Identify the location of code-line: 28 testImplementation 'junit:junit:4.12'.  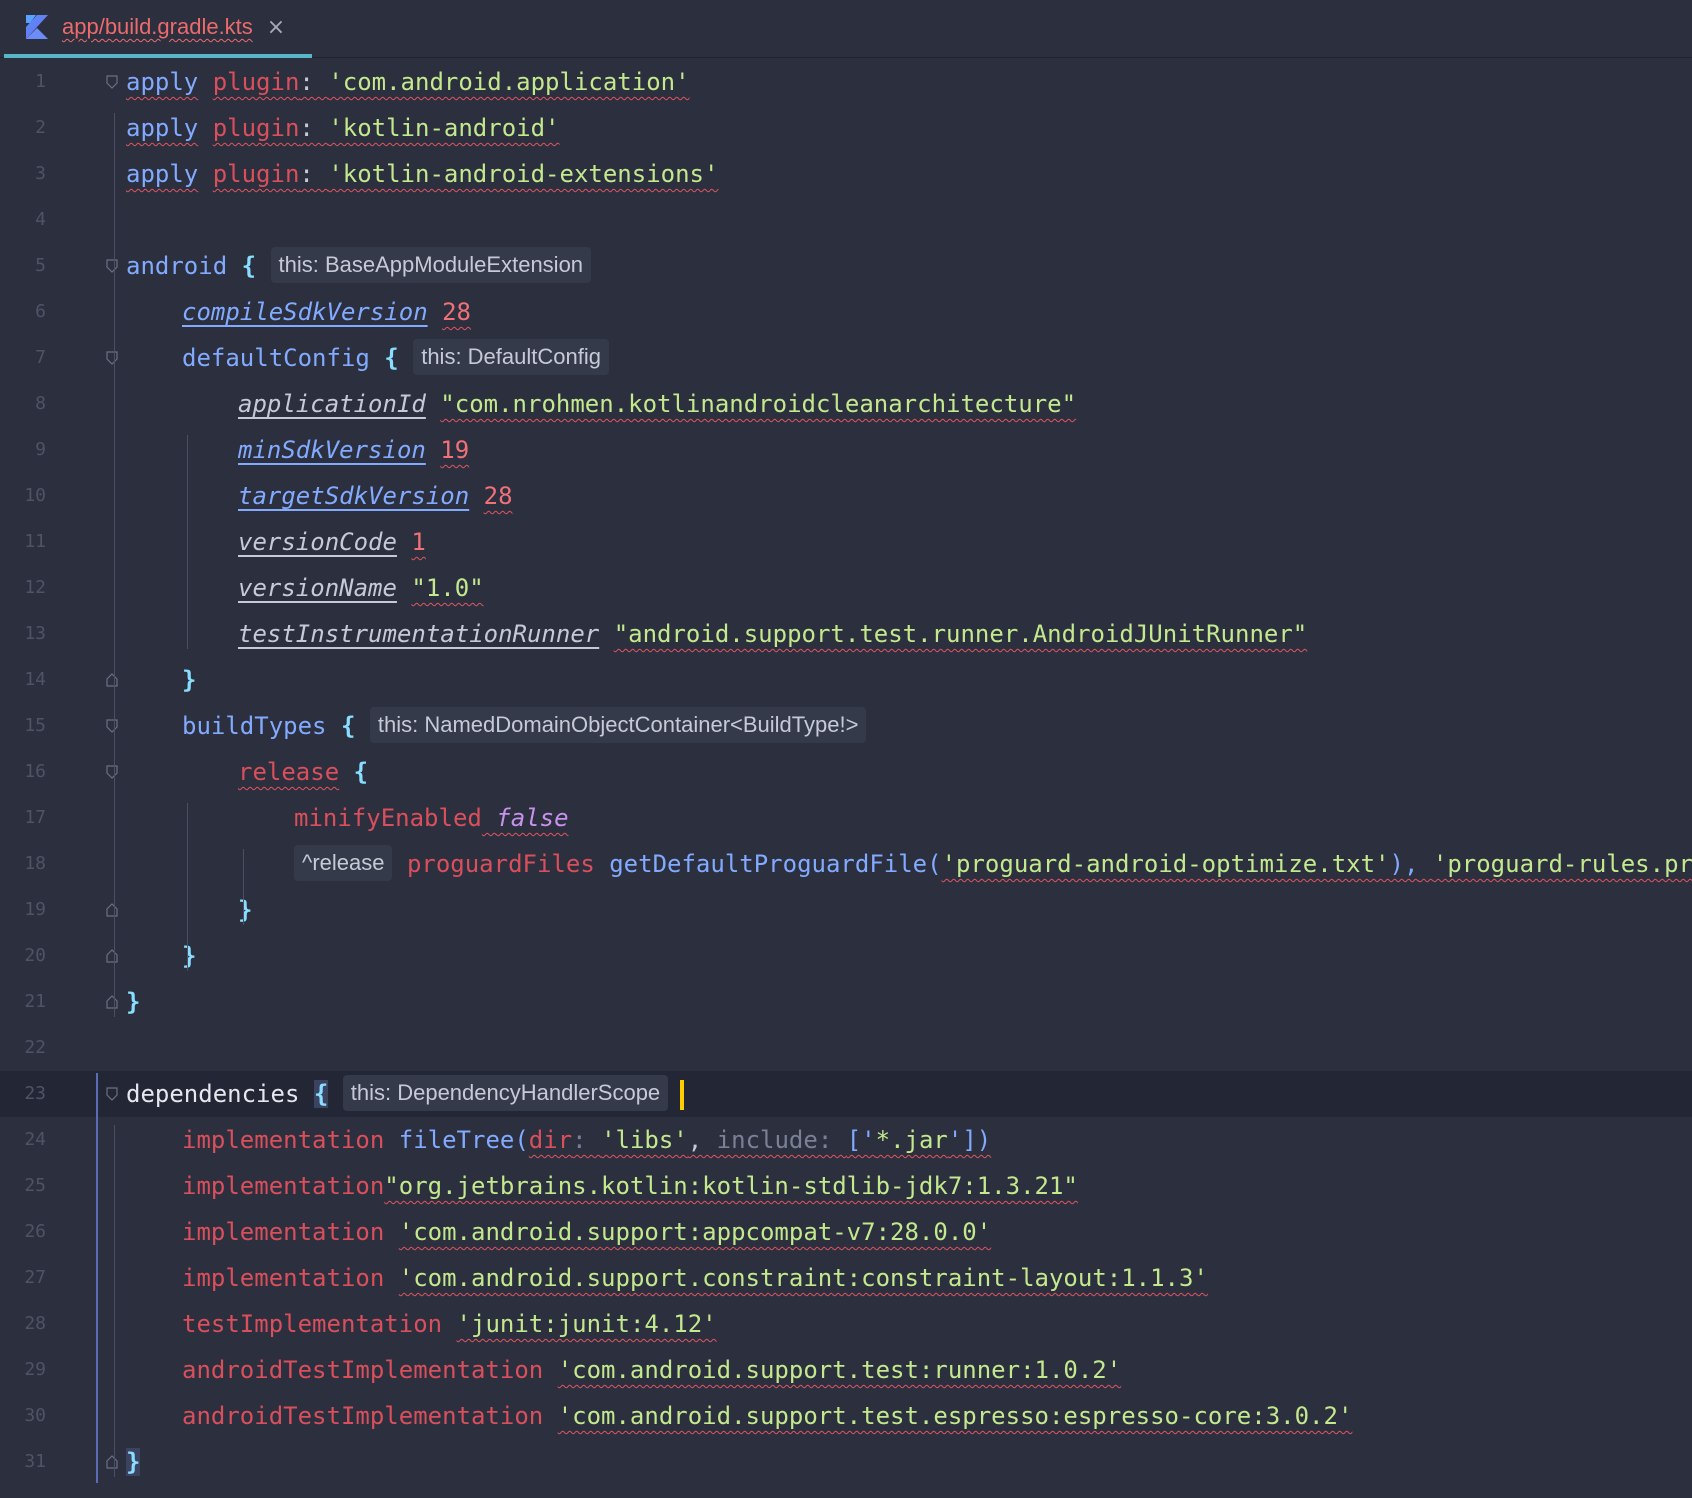
(846, 1324).